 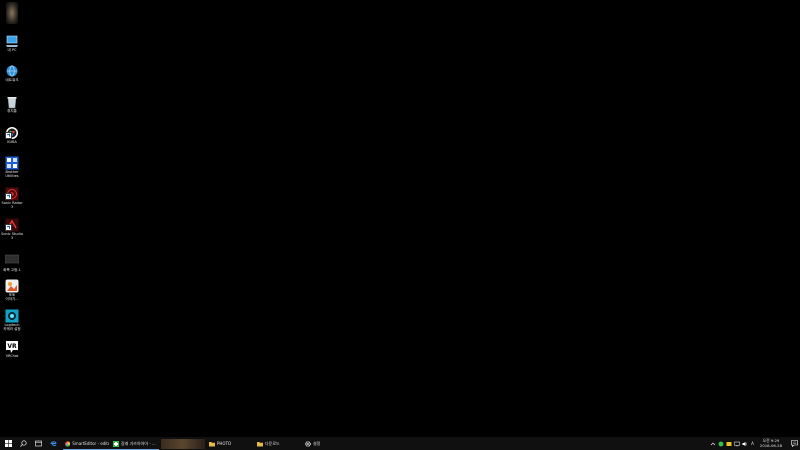 I want to click on action-center-button, so click(x=794, y=443).